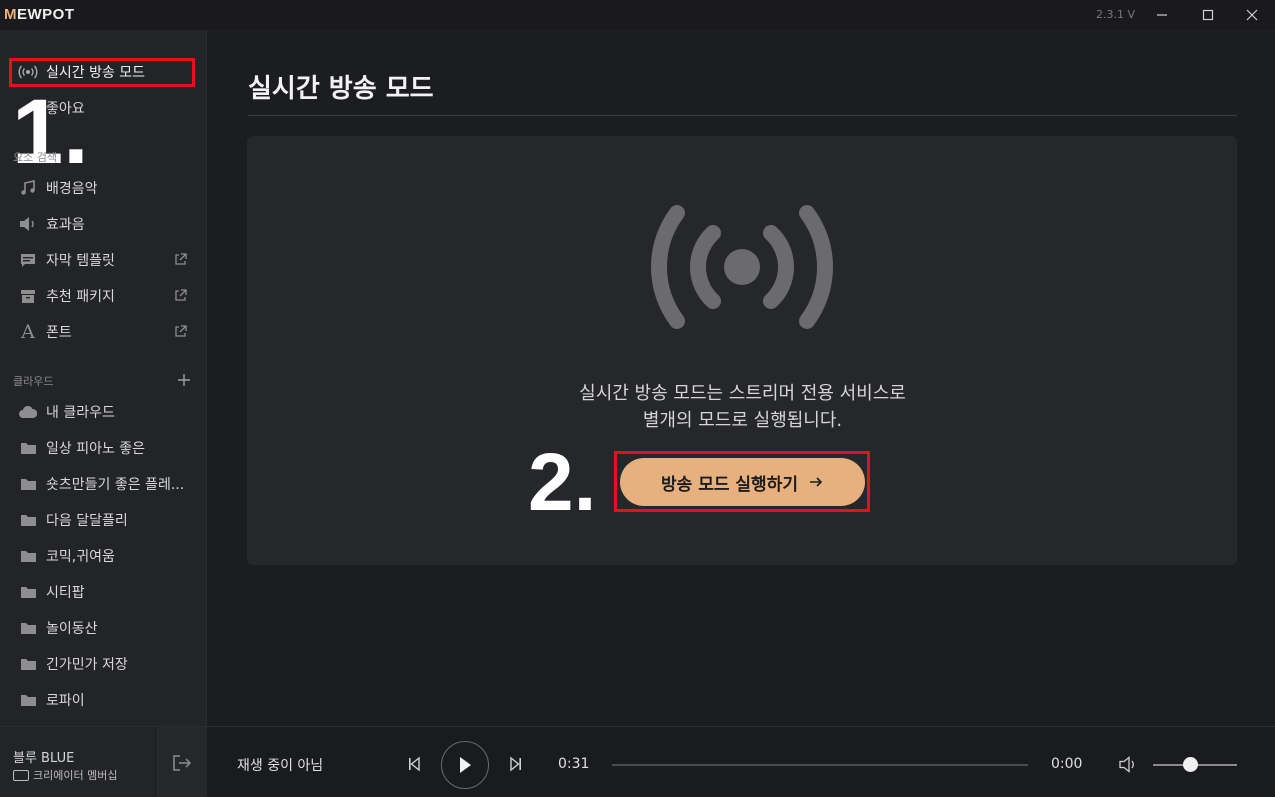 The image size is (1275, 797). I want to click on sidebar-item-folder: 코믹,귀여움, so click(103, 556).